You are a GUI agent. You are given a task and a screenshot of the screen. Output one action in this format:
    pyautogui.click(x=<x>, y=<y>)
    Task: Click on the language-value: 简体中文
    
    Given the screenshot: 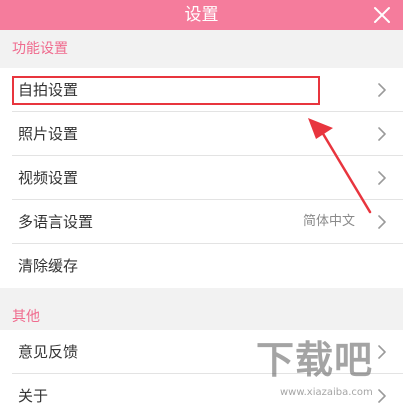 What is the action you would take?
    pyautogui.click(x=328, y=221)
    